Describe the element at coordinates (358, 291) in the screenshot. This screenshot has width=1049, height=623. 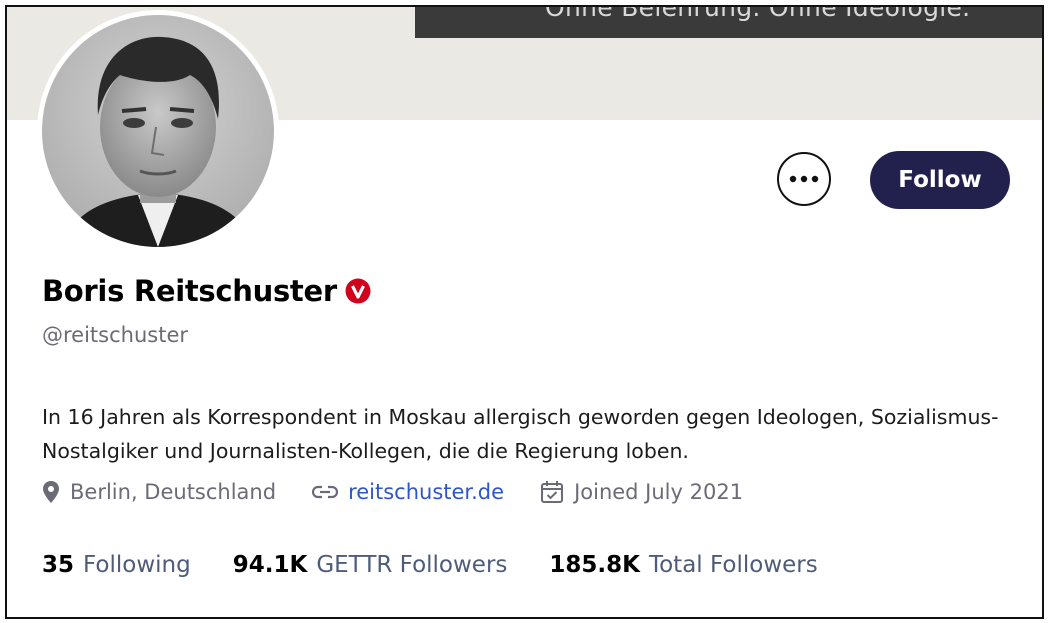
I see `verified-badge-icon` at that location.